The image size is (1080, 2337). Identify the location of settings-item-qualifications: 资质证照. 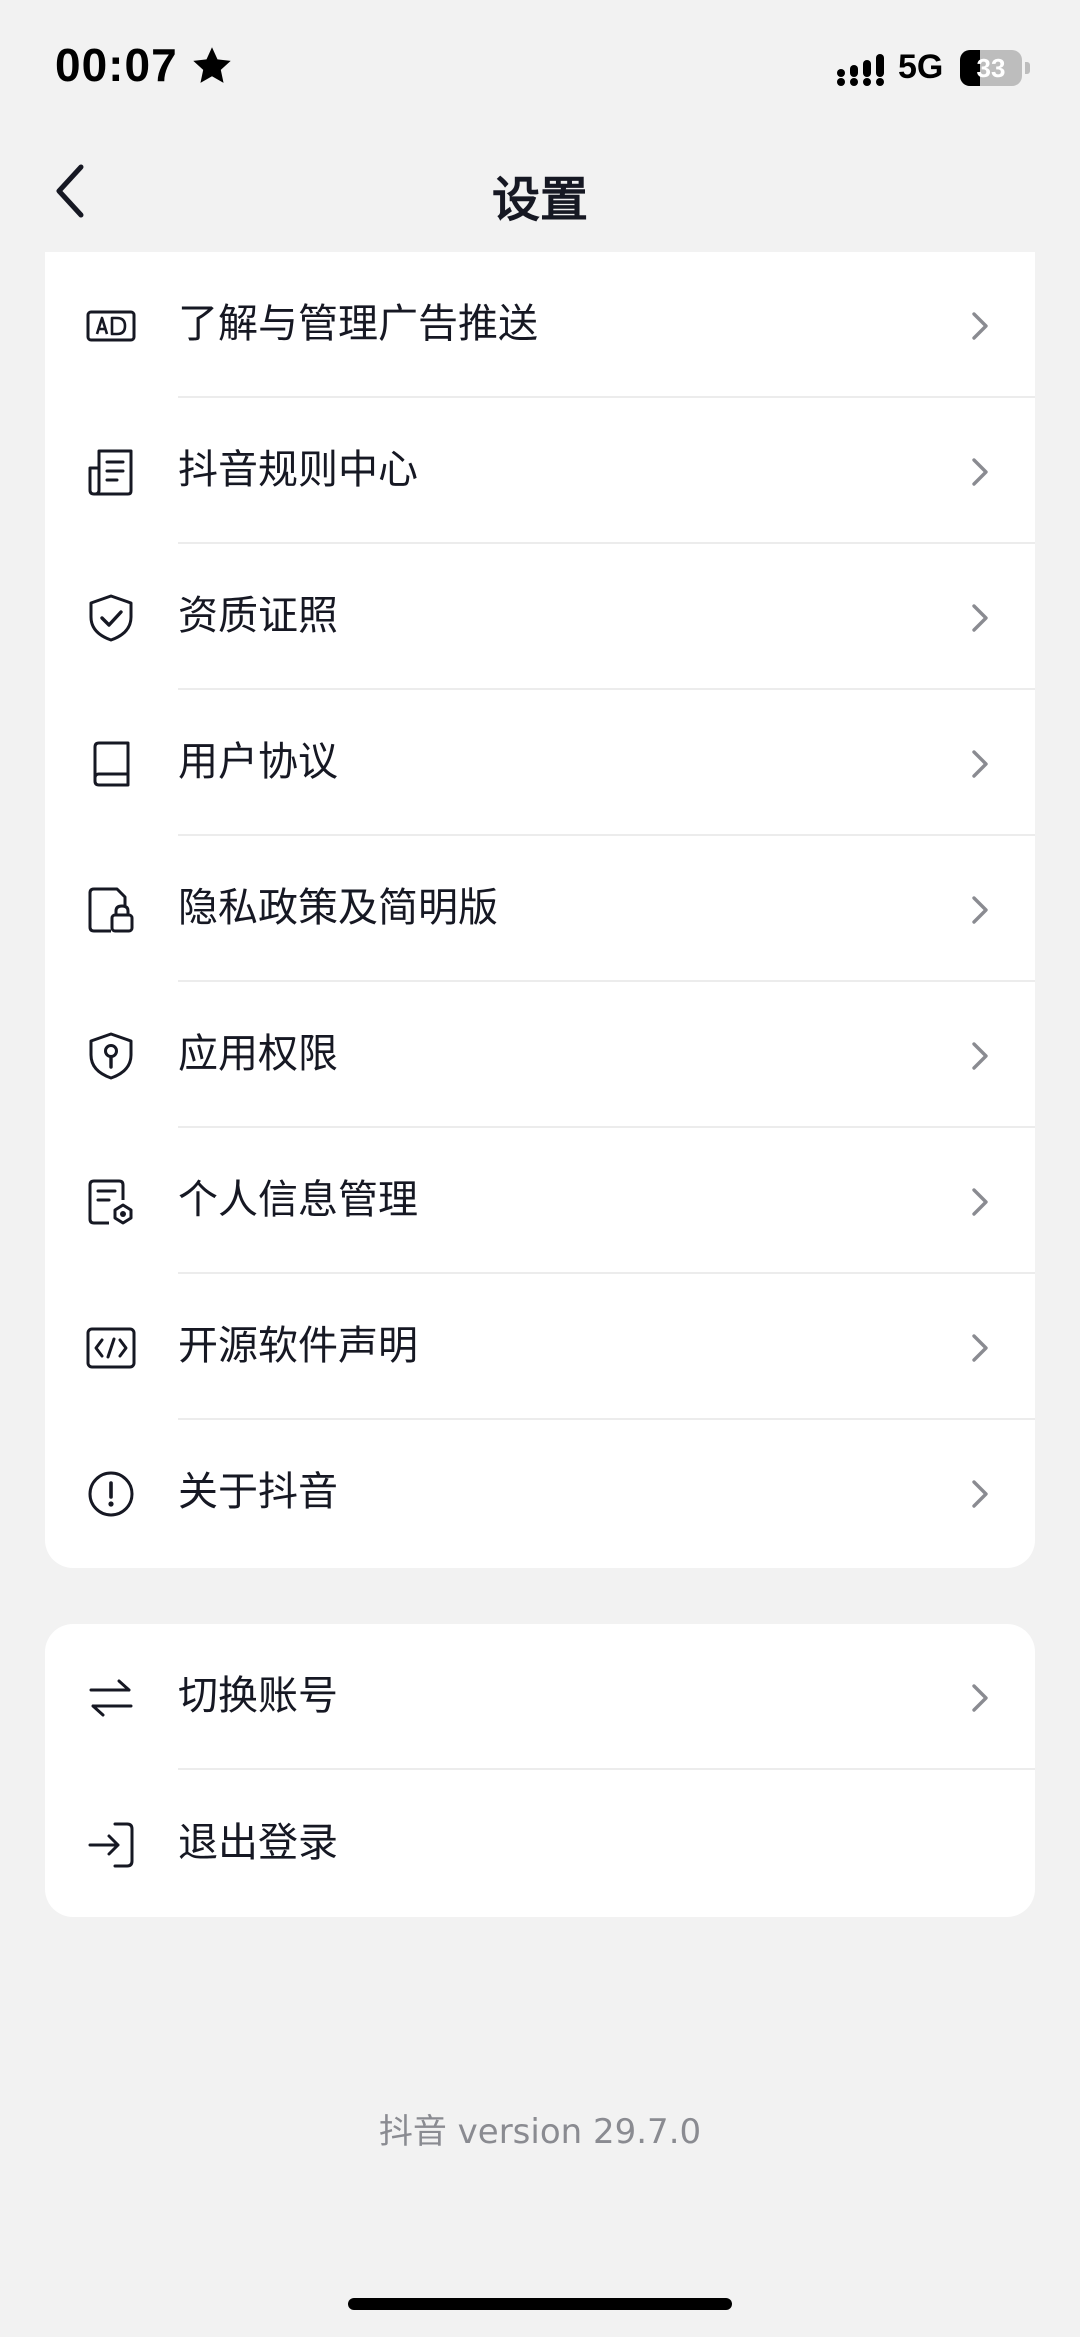
(540, 617).